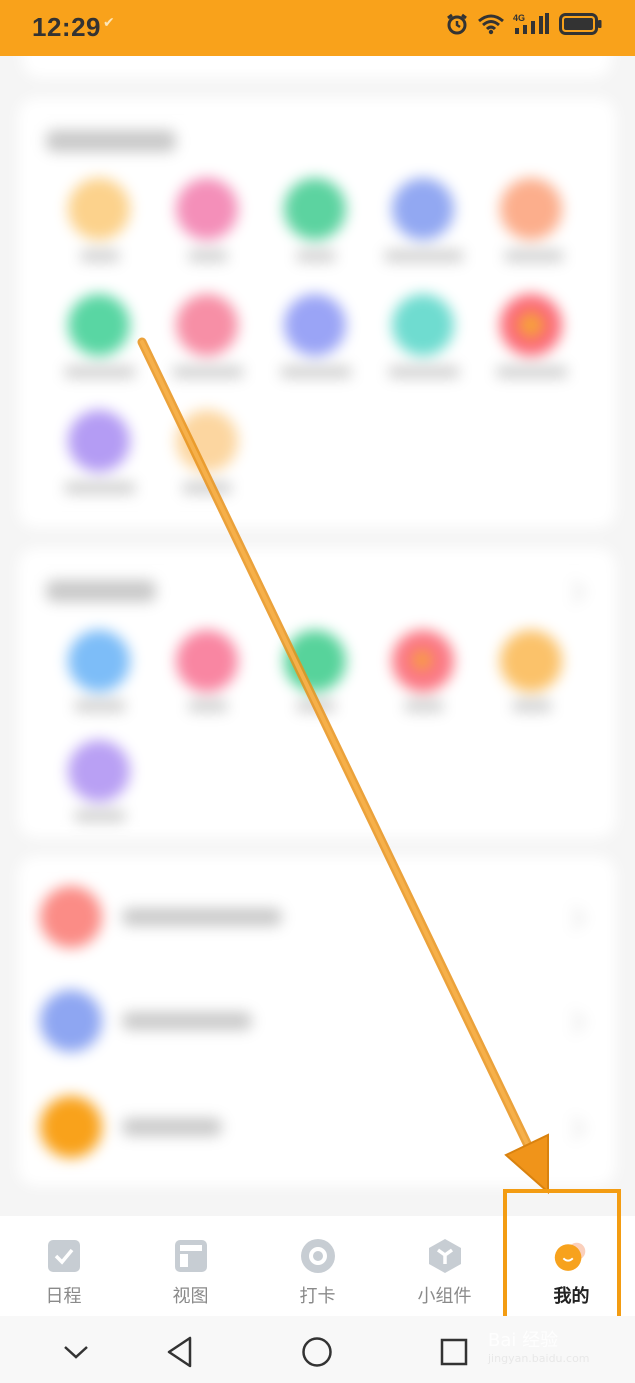  Describe the element at coordinates (317, 1352) in the screenshot. I see `home-circle-icon` at that location.